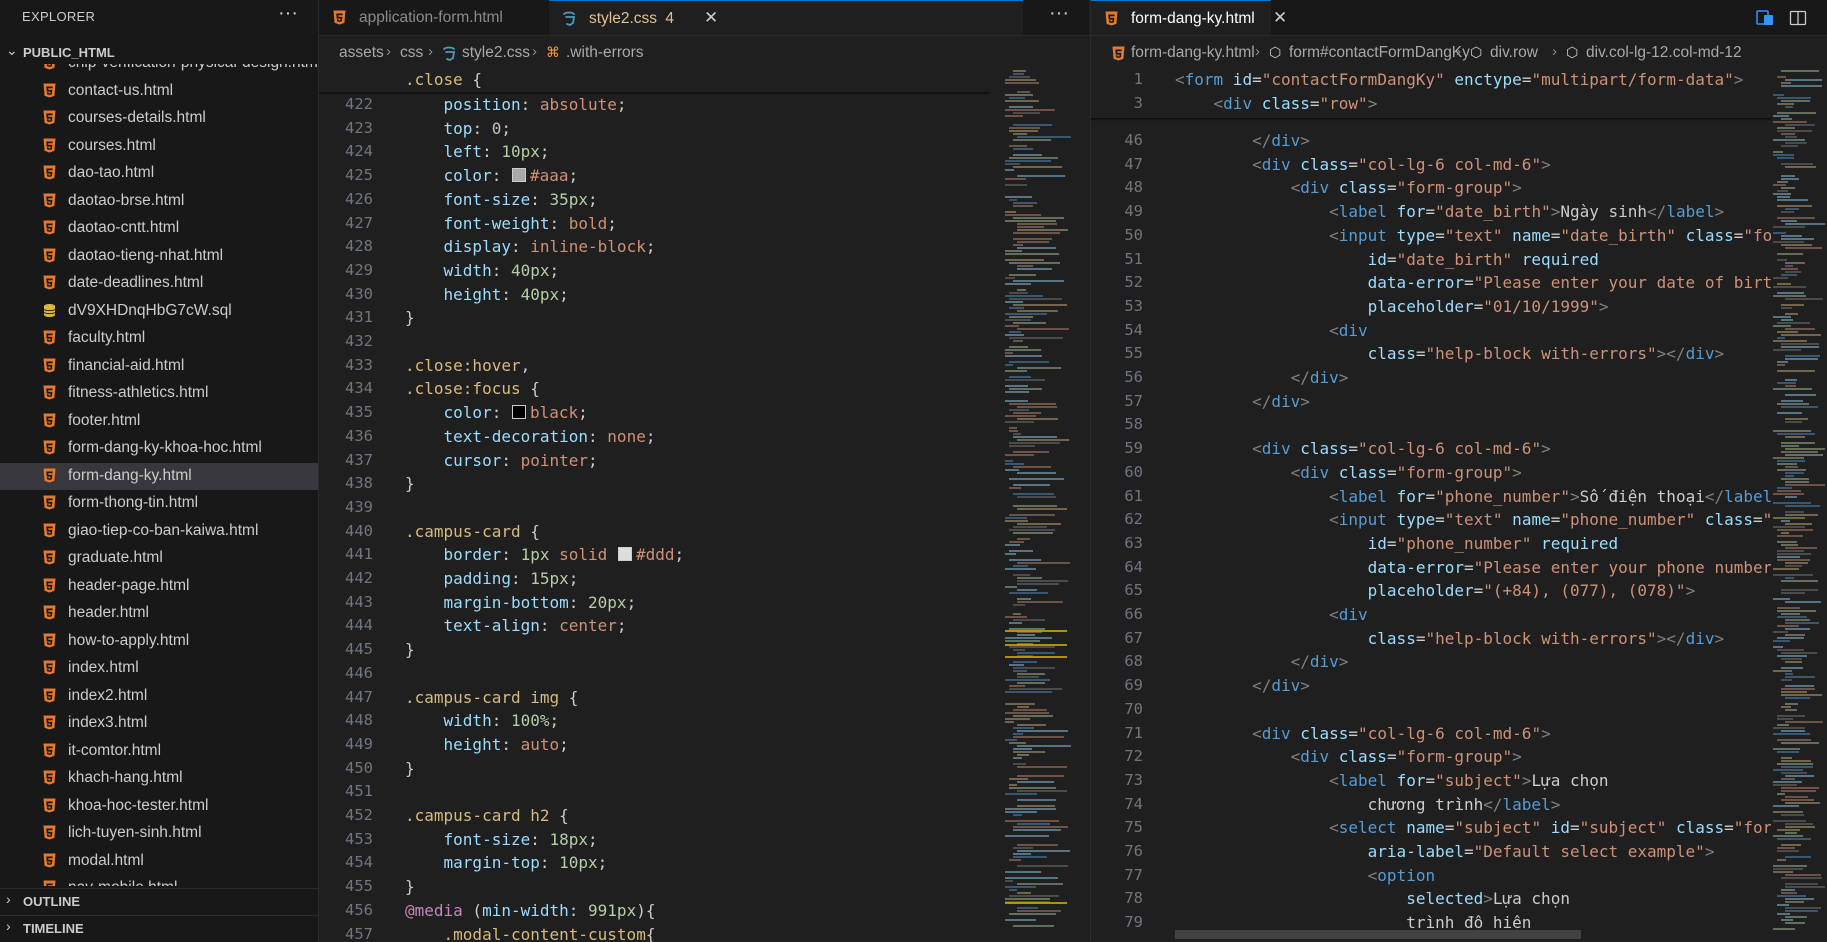  What do you see at coordinates (1193, 53) in the screenshot?
I see `breadcrumb-item: form-dang-ky.html` at bounding box center [1193, 53].